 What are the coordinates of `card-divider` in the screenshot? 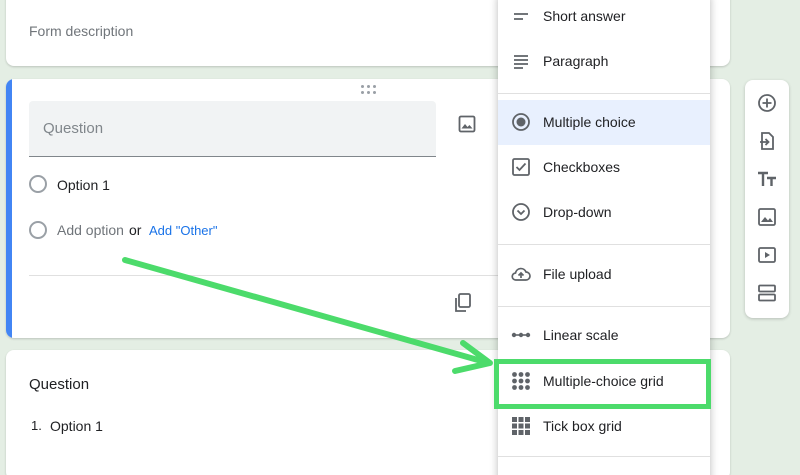 It's located at (269, 275).